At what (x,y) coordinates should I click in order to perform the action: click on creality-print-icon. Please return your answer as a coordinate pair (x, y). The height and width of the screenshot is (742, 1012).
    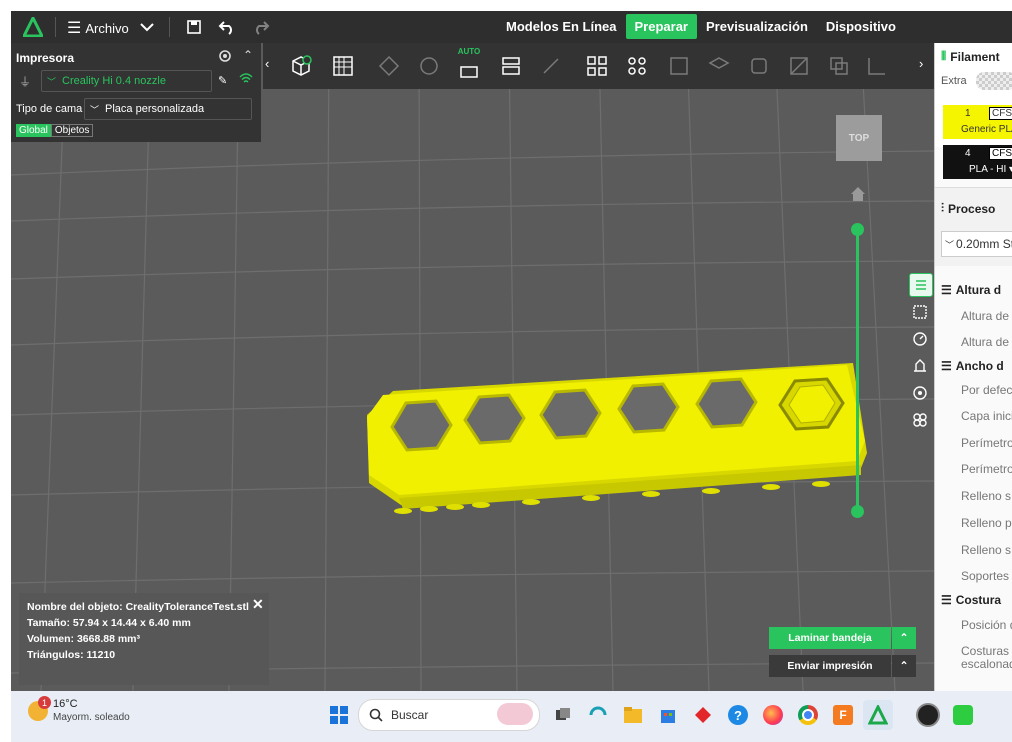
    Looking at the image, I should click on (878, 715).